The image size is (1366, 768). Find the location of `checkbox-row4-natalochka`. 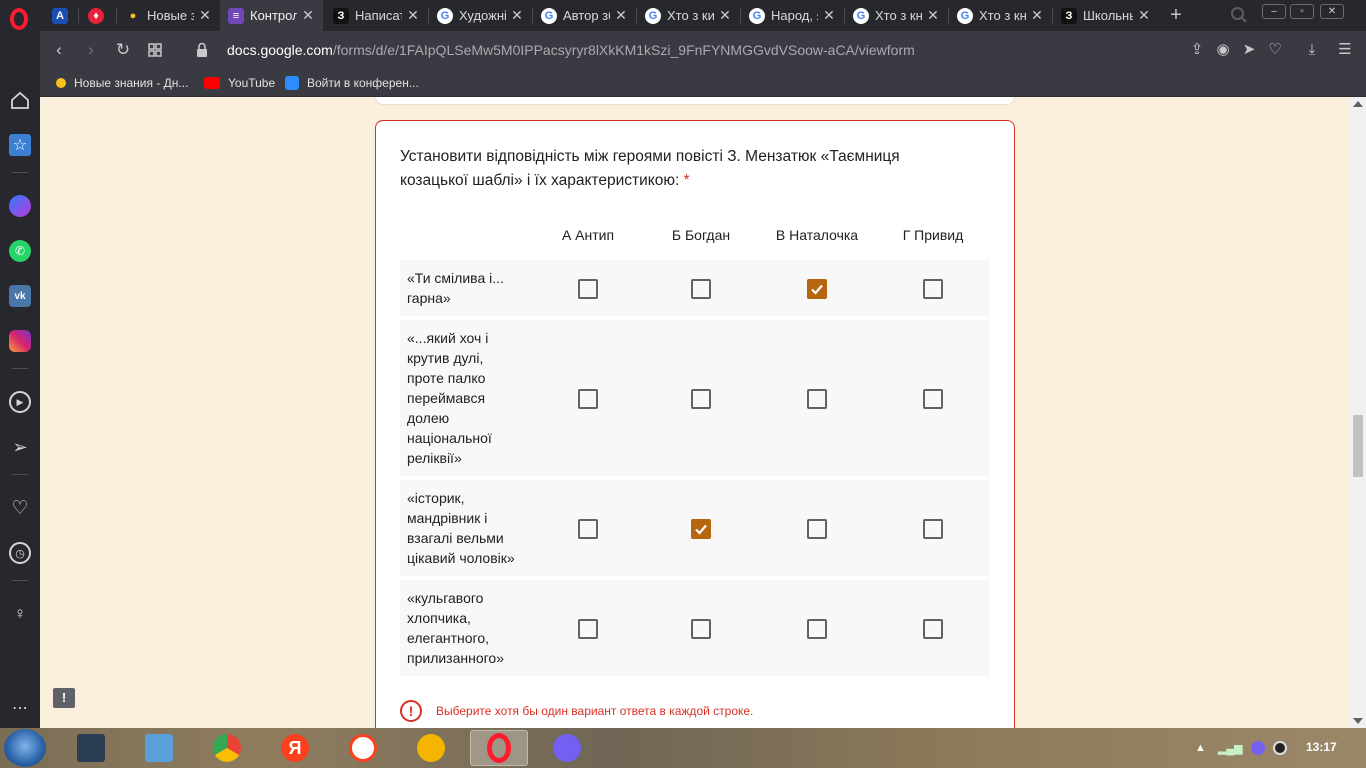

checkbox-row4-natalochka is located at coordinates (817, 629).